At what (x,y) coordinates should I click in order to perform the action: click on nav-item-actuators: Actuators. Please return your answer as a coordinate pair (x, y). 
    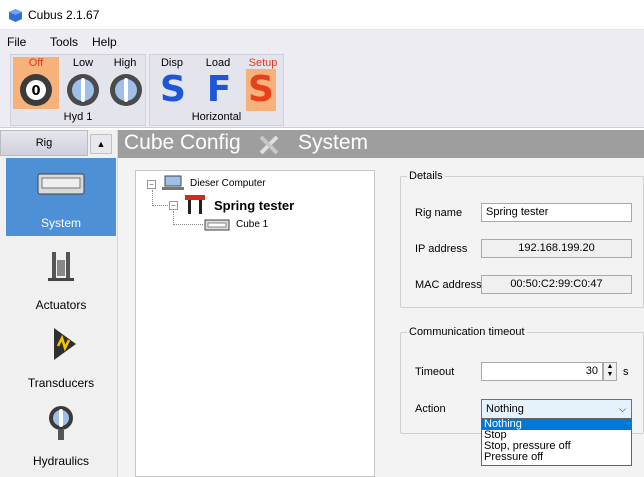
    Looking at the image, I should click on (61, 279).